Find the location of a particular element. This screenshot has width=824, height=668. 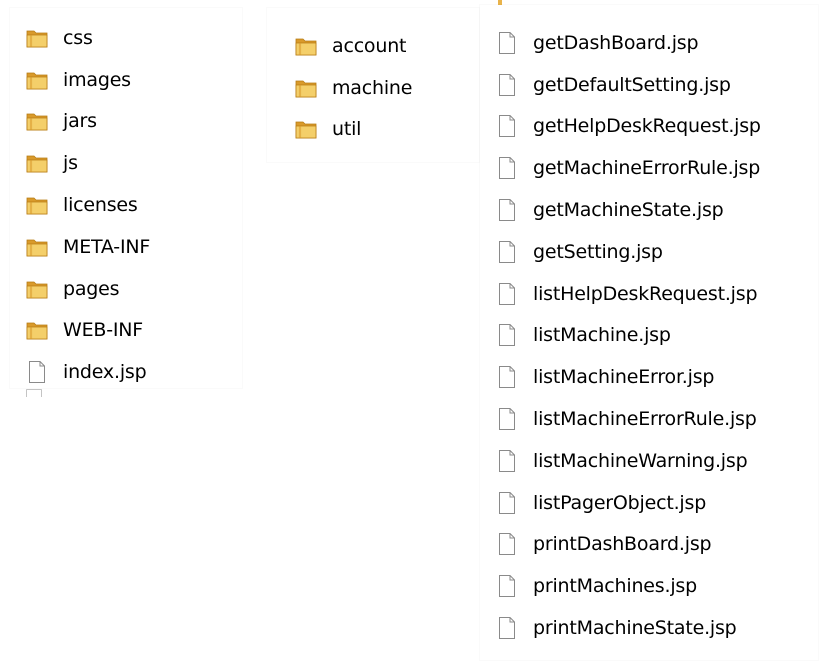

file-item: listMachineErrorRule.jsp is located at coordinates (628, 419).